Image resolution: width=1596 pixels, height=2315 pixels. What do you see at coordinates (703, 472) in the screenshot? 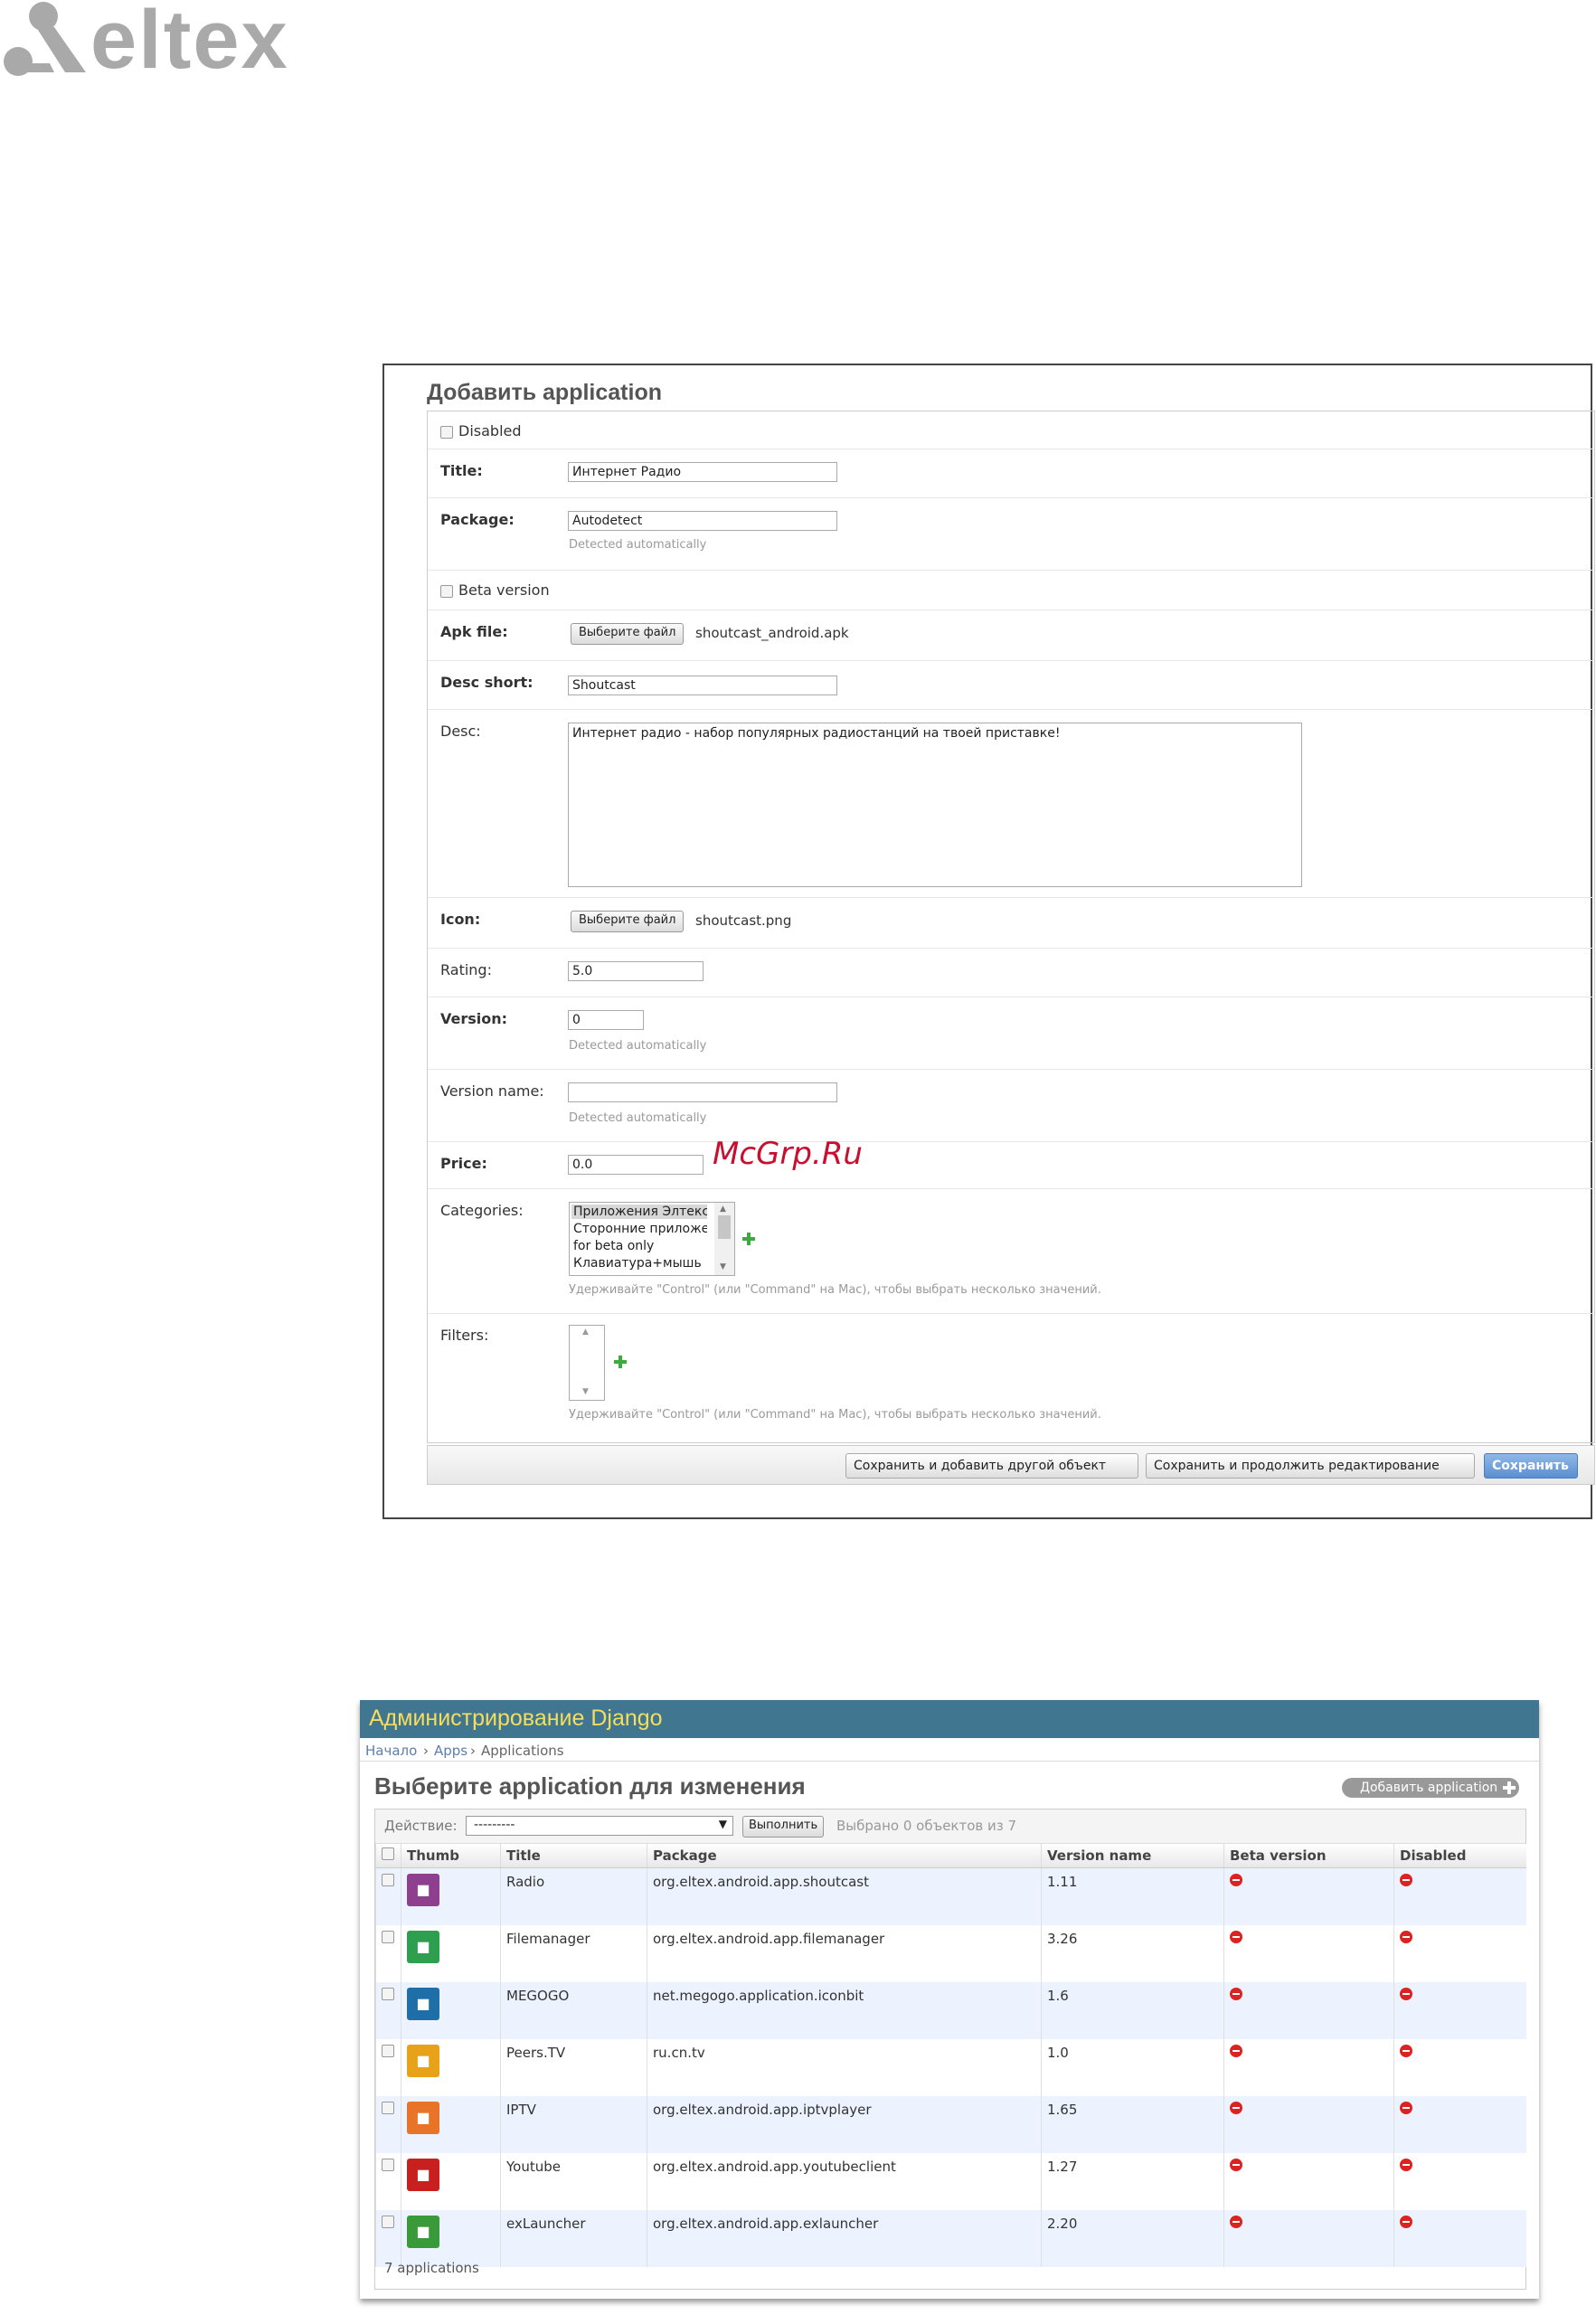
I see `title-input: Интернет Радио` at bounding box center [703, 472].